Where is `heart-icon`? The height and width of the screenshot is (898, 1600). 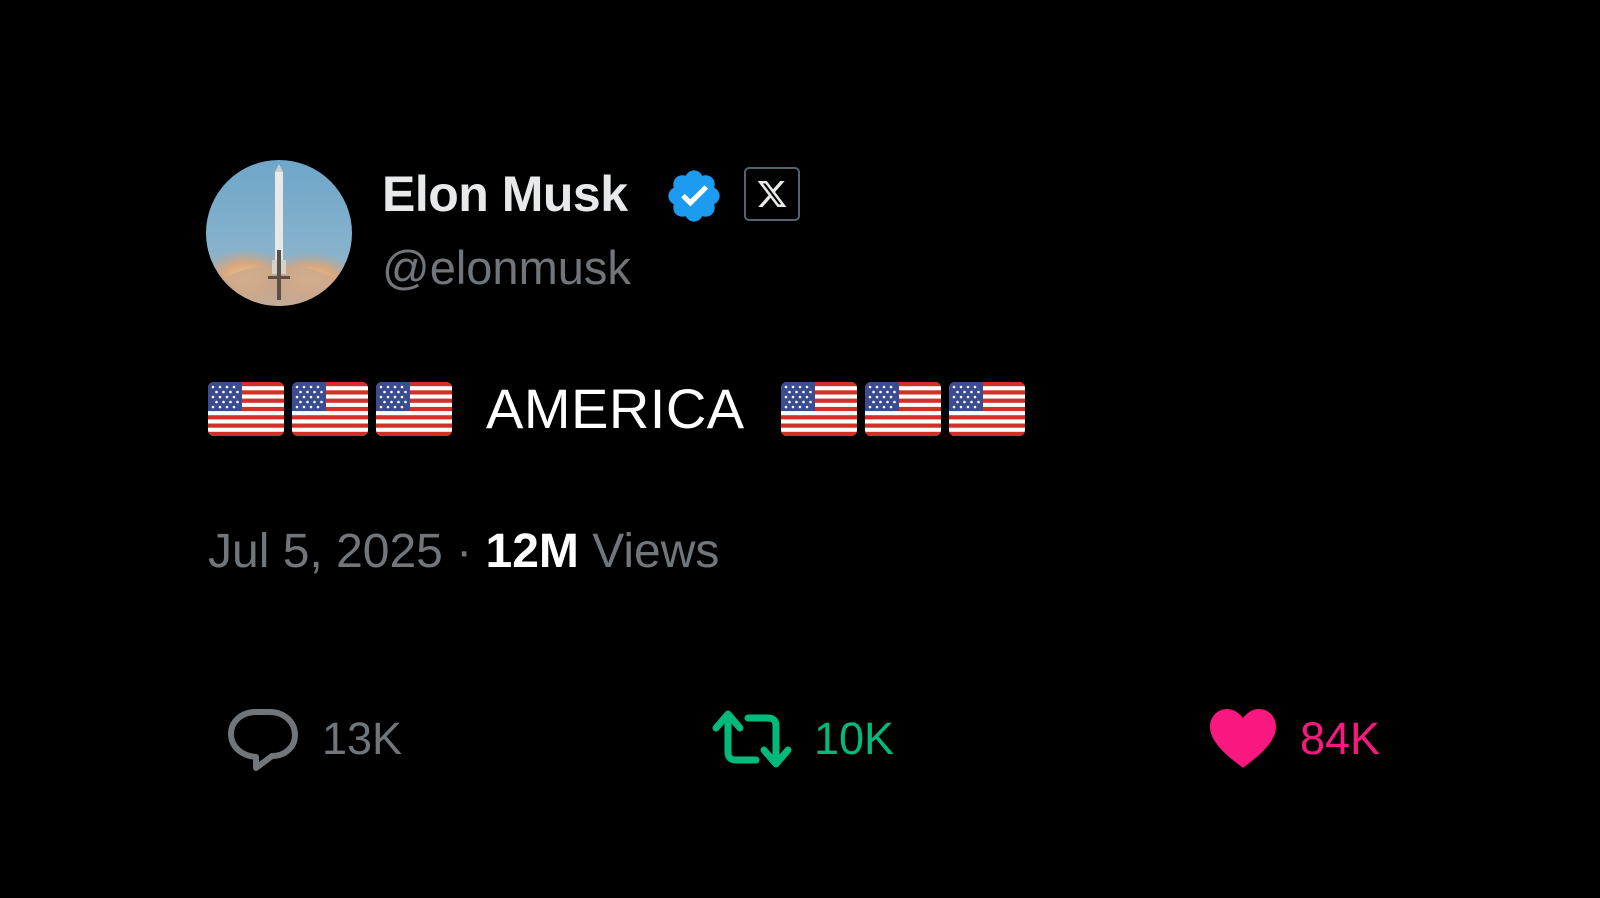
heart-icon is located at coordinates (1243, 738).